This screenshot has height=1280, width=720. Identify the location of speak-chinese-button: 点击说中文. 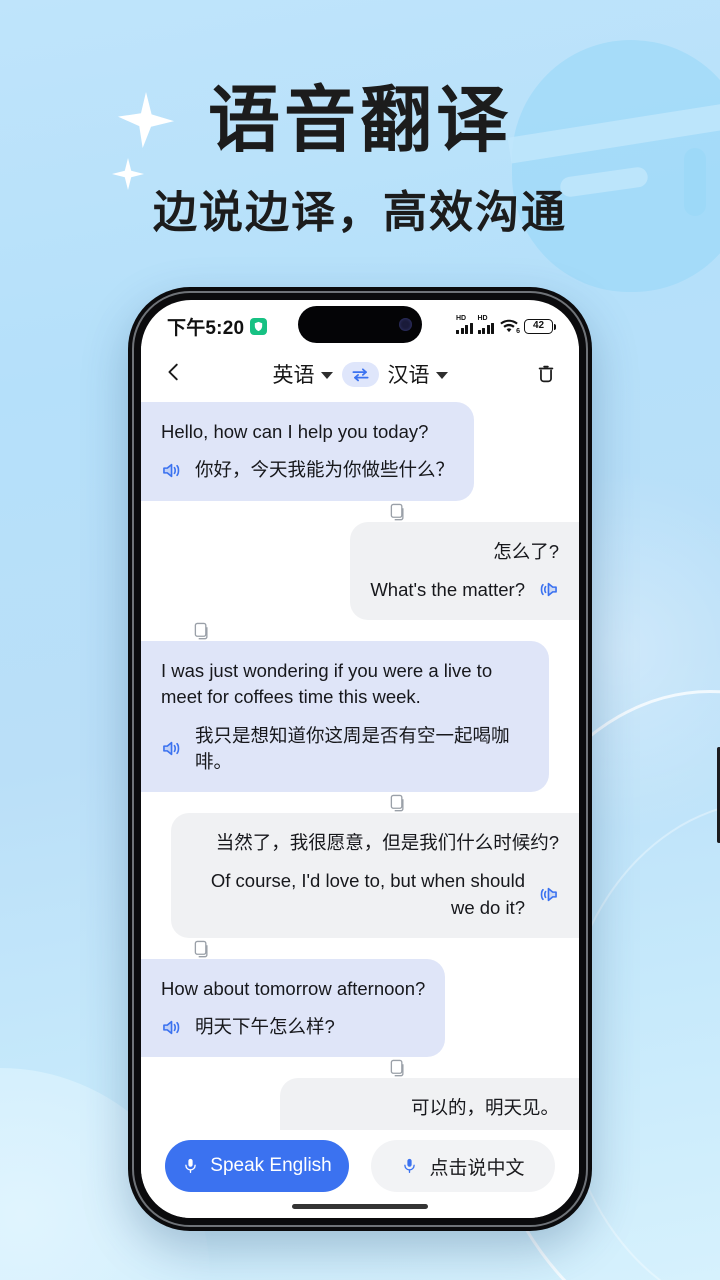
(463, 1166).